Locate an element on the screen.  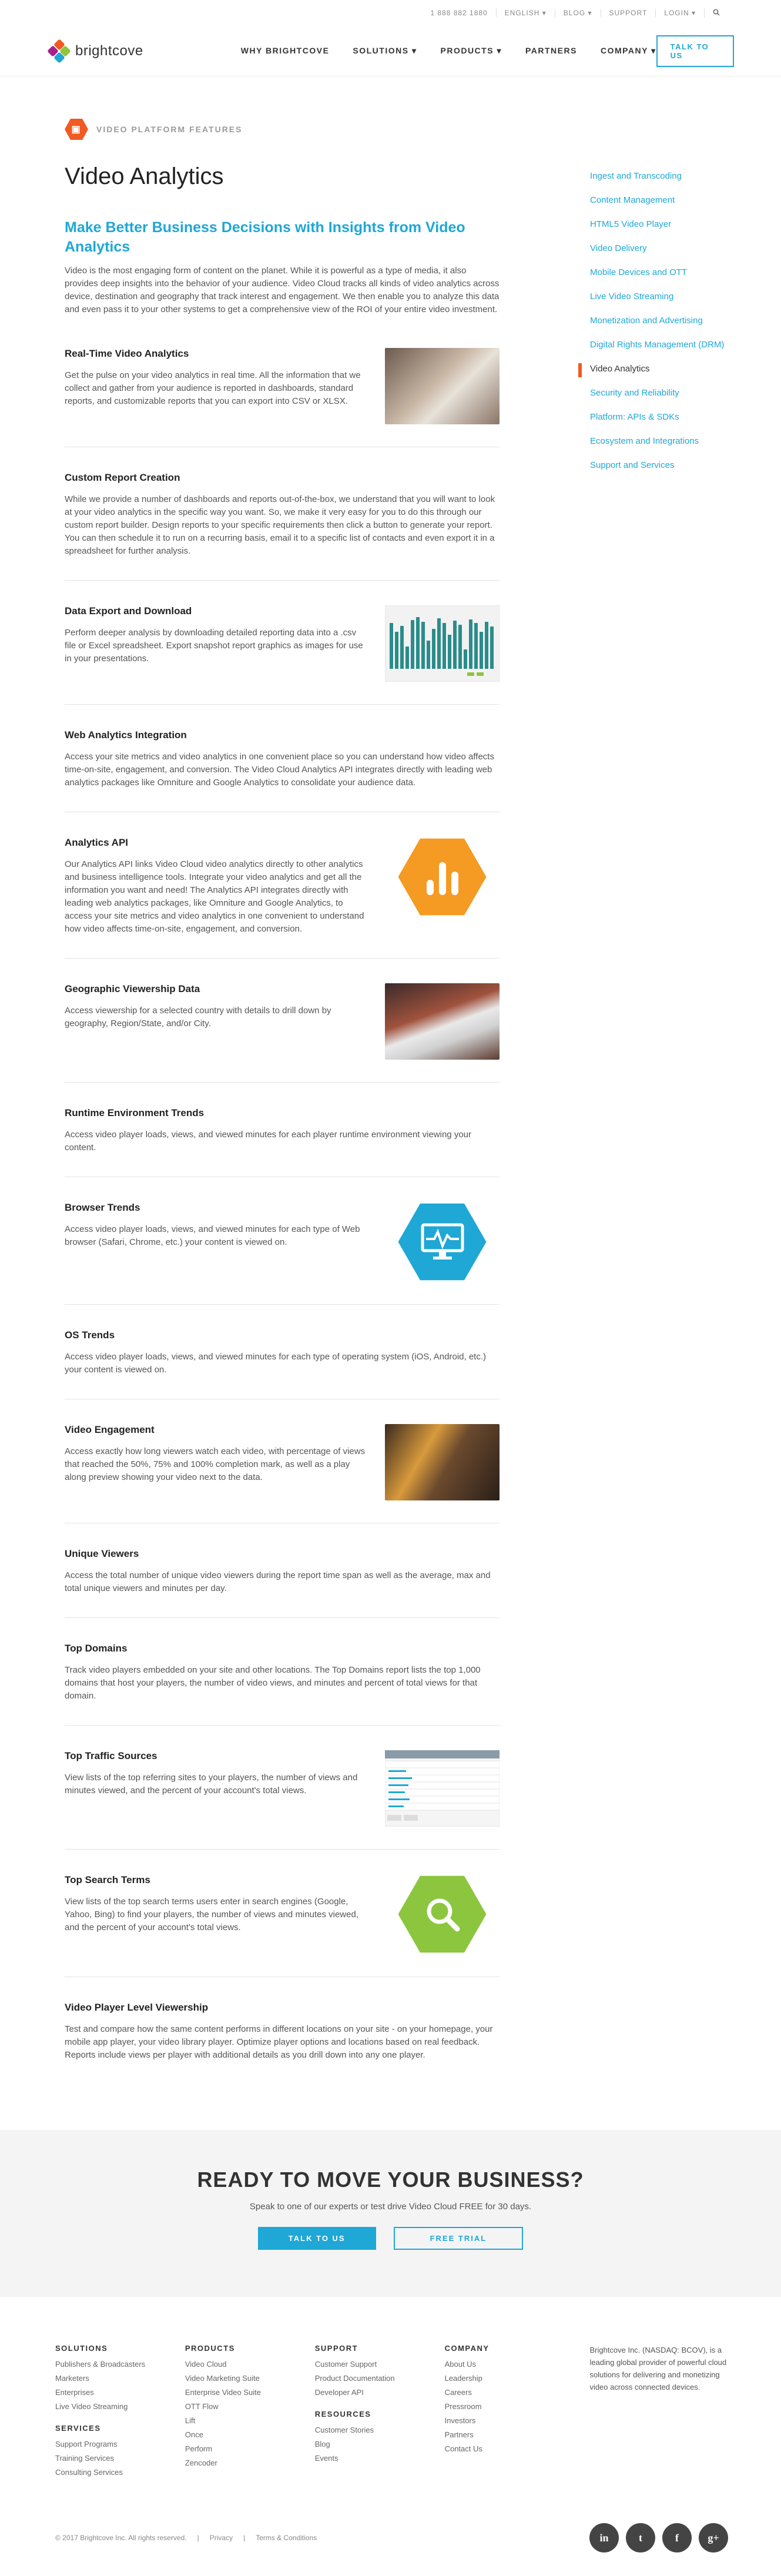
feature-title: Geographic Viewership Data is located at coordinates (132, 988).